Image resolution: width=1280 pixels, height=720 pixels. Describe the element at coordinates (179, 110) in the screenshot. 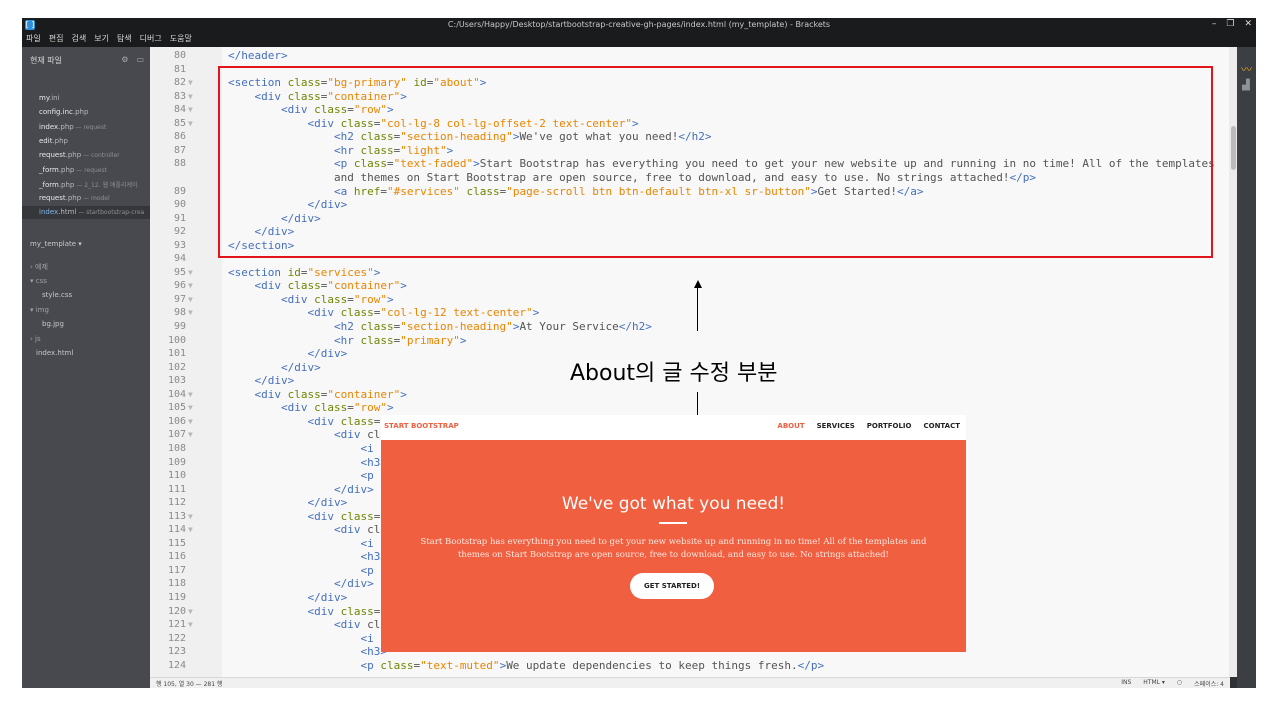

I see `line-number: 84` at that location.